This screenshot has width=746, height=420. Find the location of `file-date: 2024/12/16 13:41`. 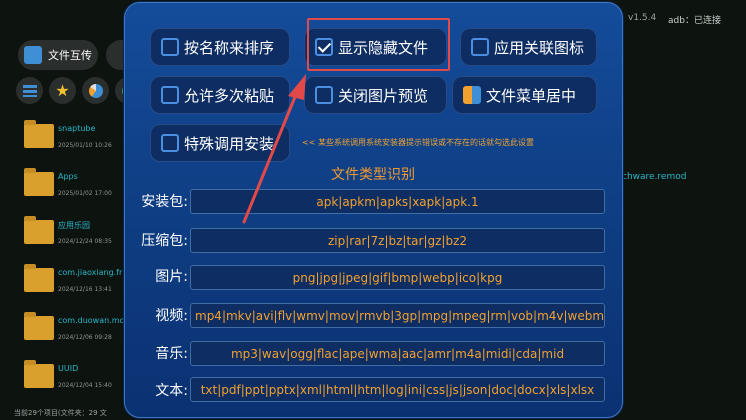

file-date: 2024/12/16 13:41 is located at coordinates (85, 289).